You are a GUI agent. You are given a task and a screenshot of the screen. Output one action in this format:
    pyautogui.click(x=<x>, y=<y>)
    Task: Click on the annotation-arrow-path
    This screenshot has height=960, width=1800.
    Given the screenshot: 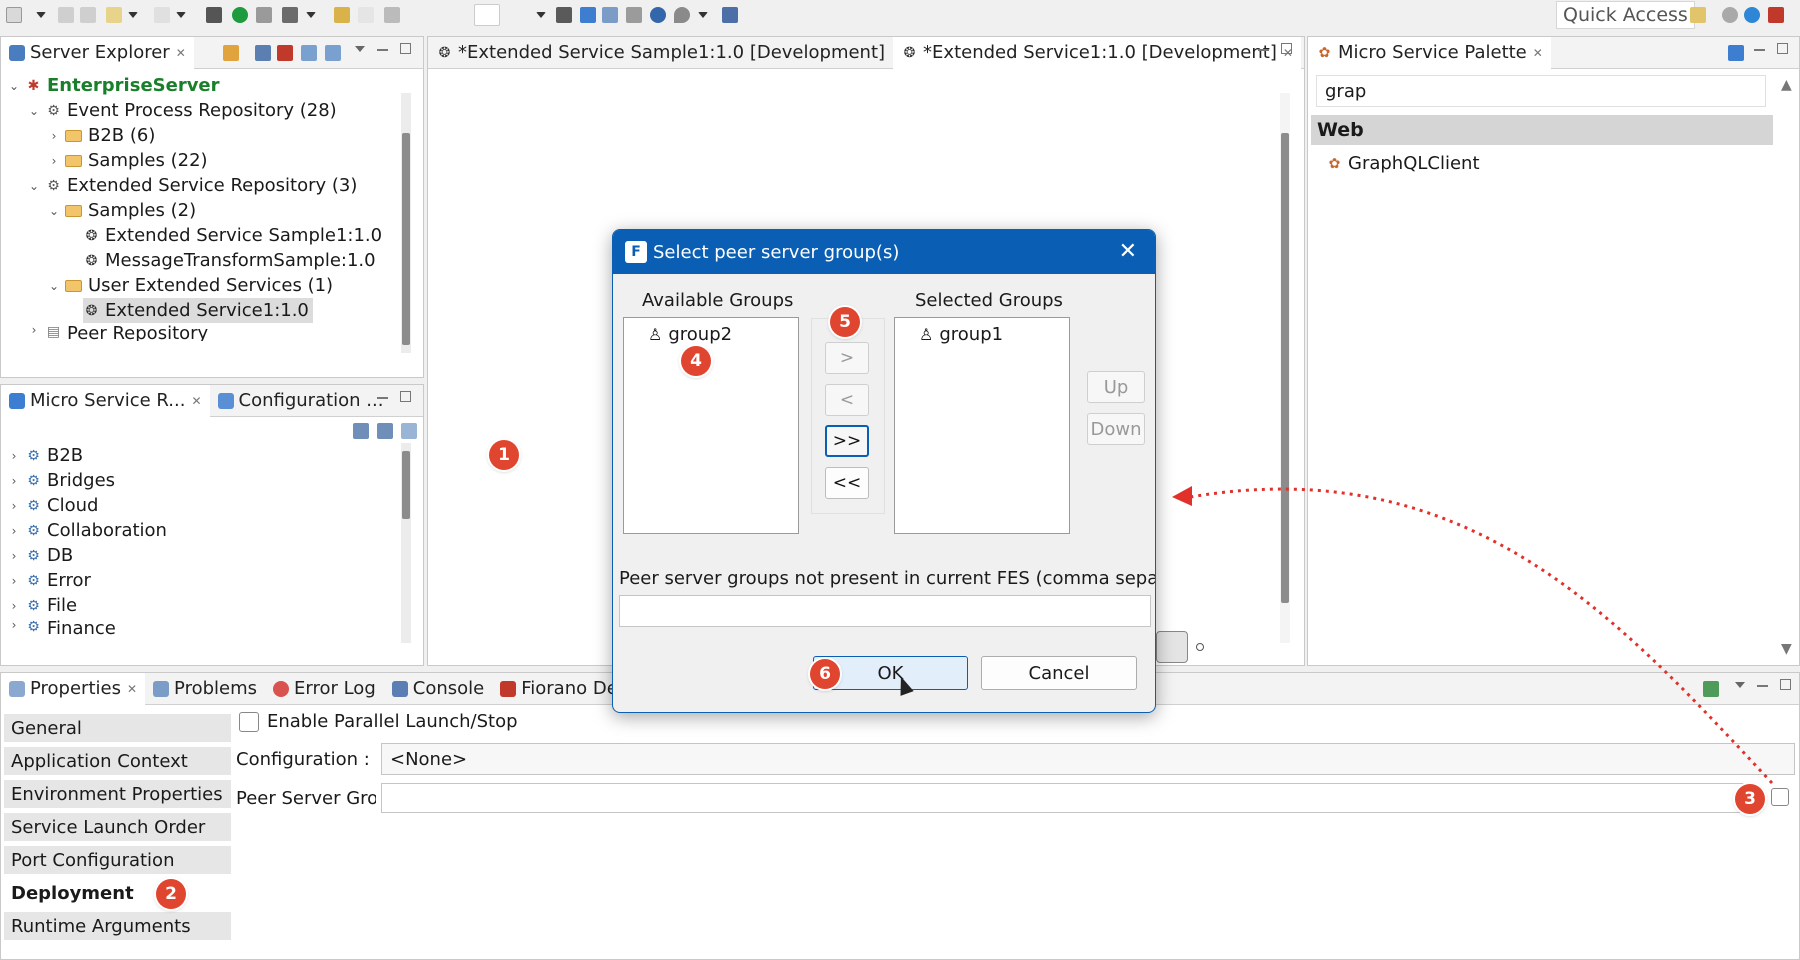 What is the action you would take?
    pyautogui.click(x=1481, y=636)
    